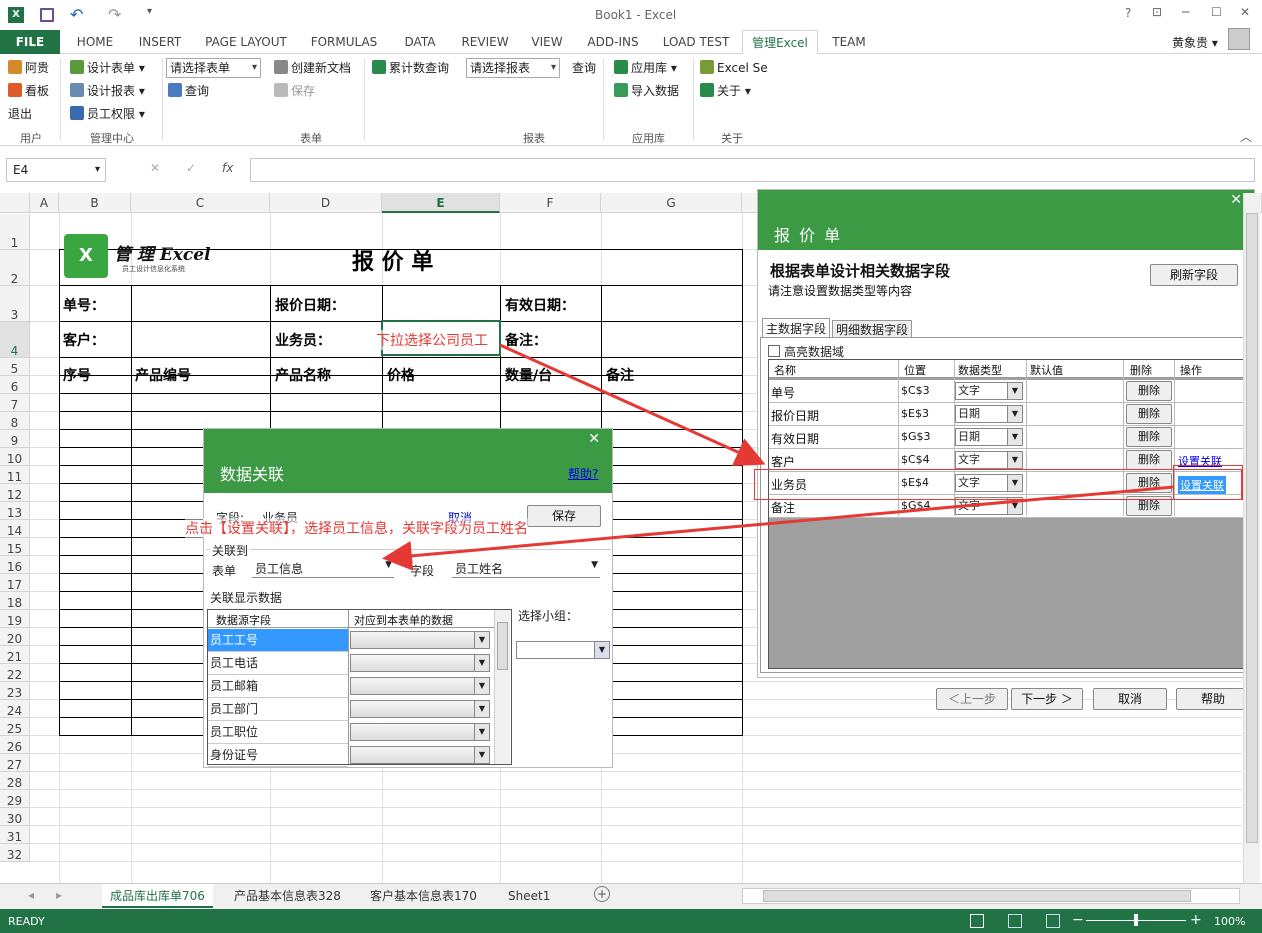  Describe the element at coordinates (1229, 921) in the screenshot. I see `zoom-level: 100%` at that location.